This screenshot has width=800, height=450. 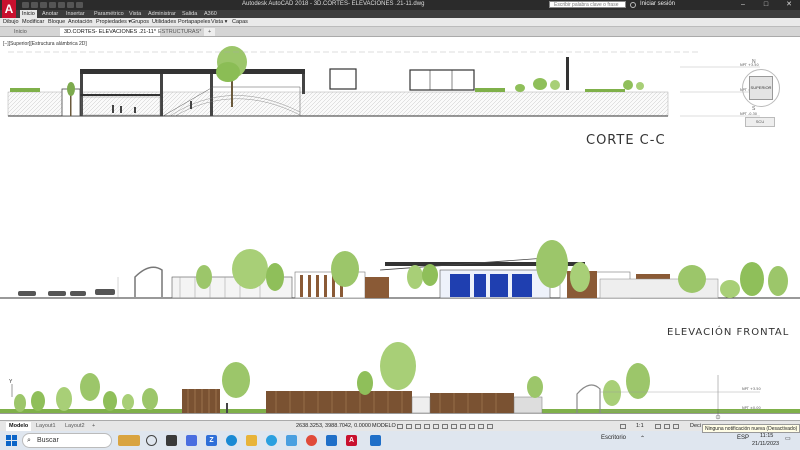 What do you see at coordinates (43, 5) in the screenshot?
I see `save-icon` at bounding box center [43, 5].